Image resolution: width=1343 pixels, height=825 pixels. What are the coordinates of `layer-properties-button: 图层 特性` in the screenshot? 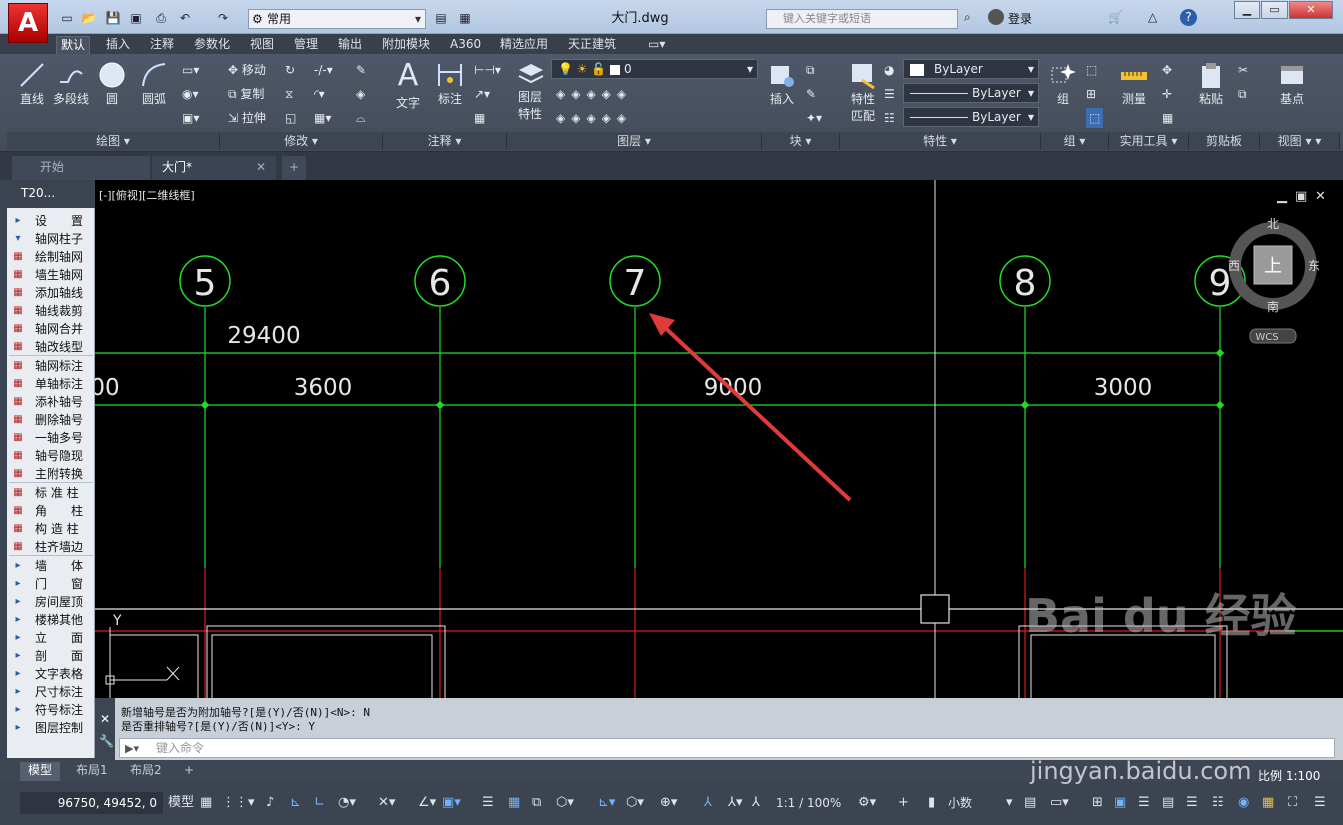 It's located at (530, 91).